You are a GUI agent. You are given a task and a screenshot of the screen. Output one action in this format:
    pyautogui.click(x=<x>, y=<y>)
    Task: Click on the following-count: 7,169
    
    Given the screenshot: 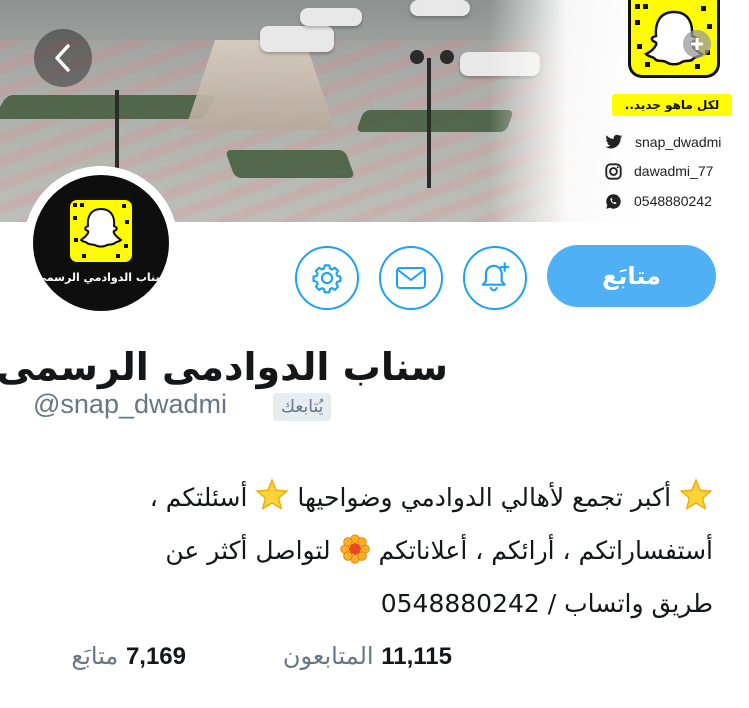 What is the action you would take?
    pyautogui.click(x=155, y=656)
    